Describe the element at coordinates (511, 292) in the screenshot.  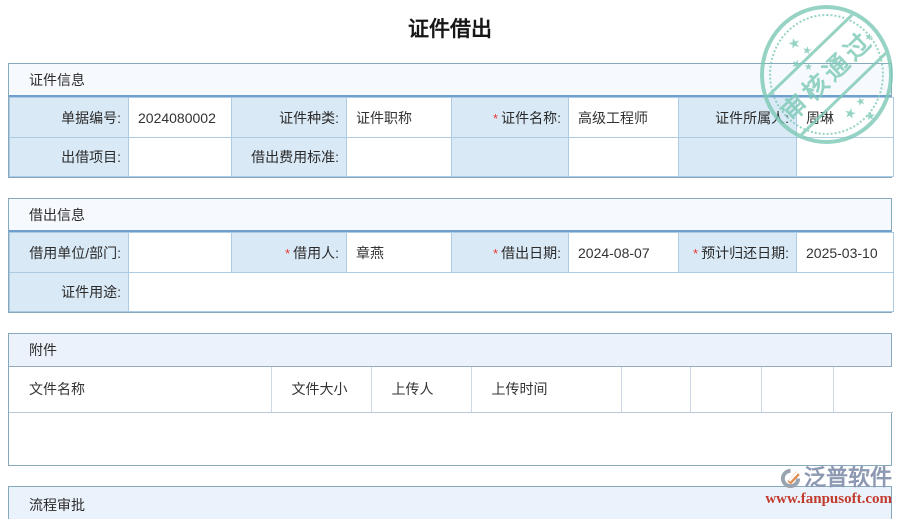
I see `purpose-value` at that location.